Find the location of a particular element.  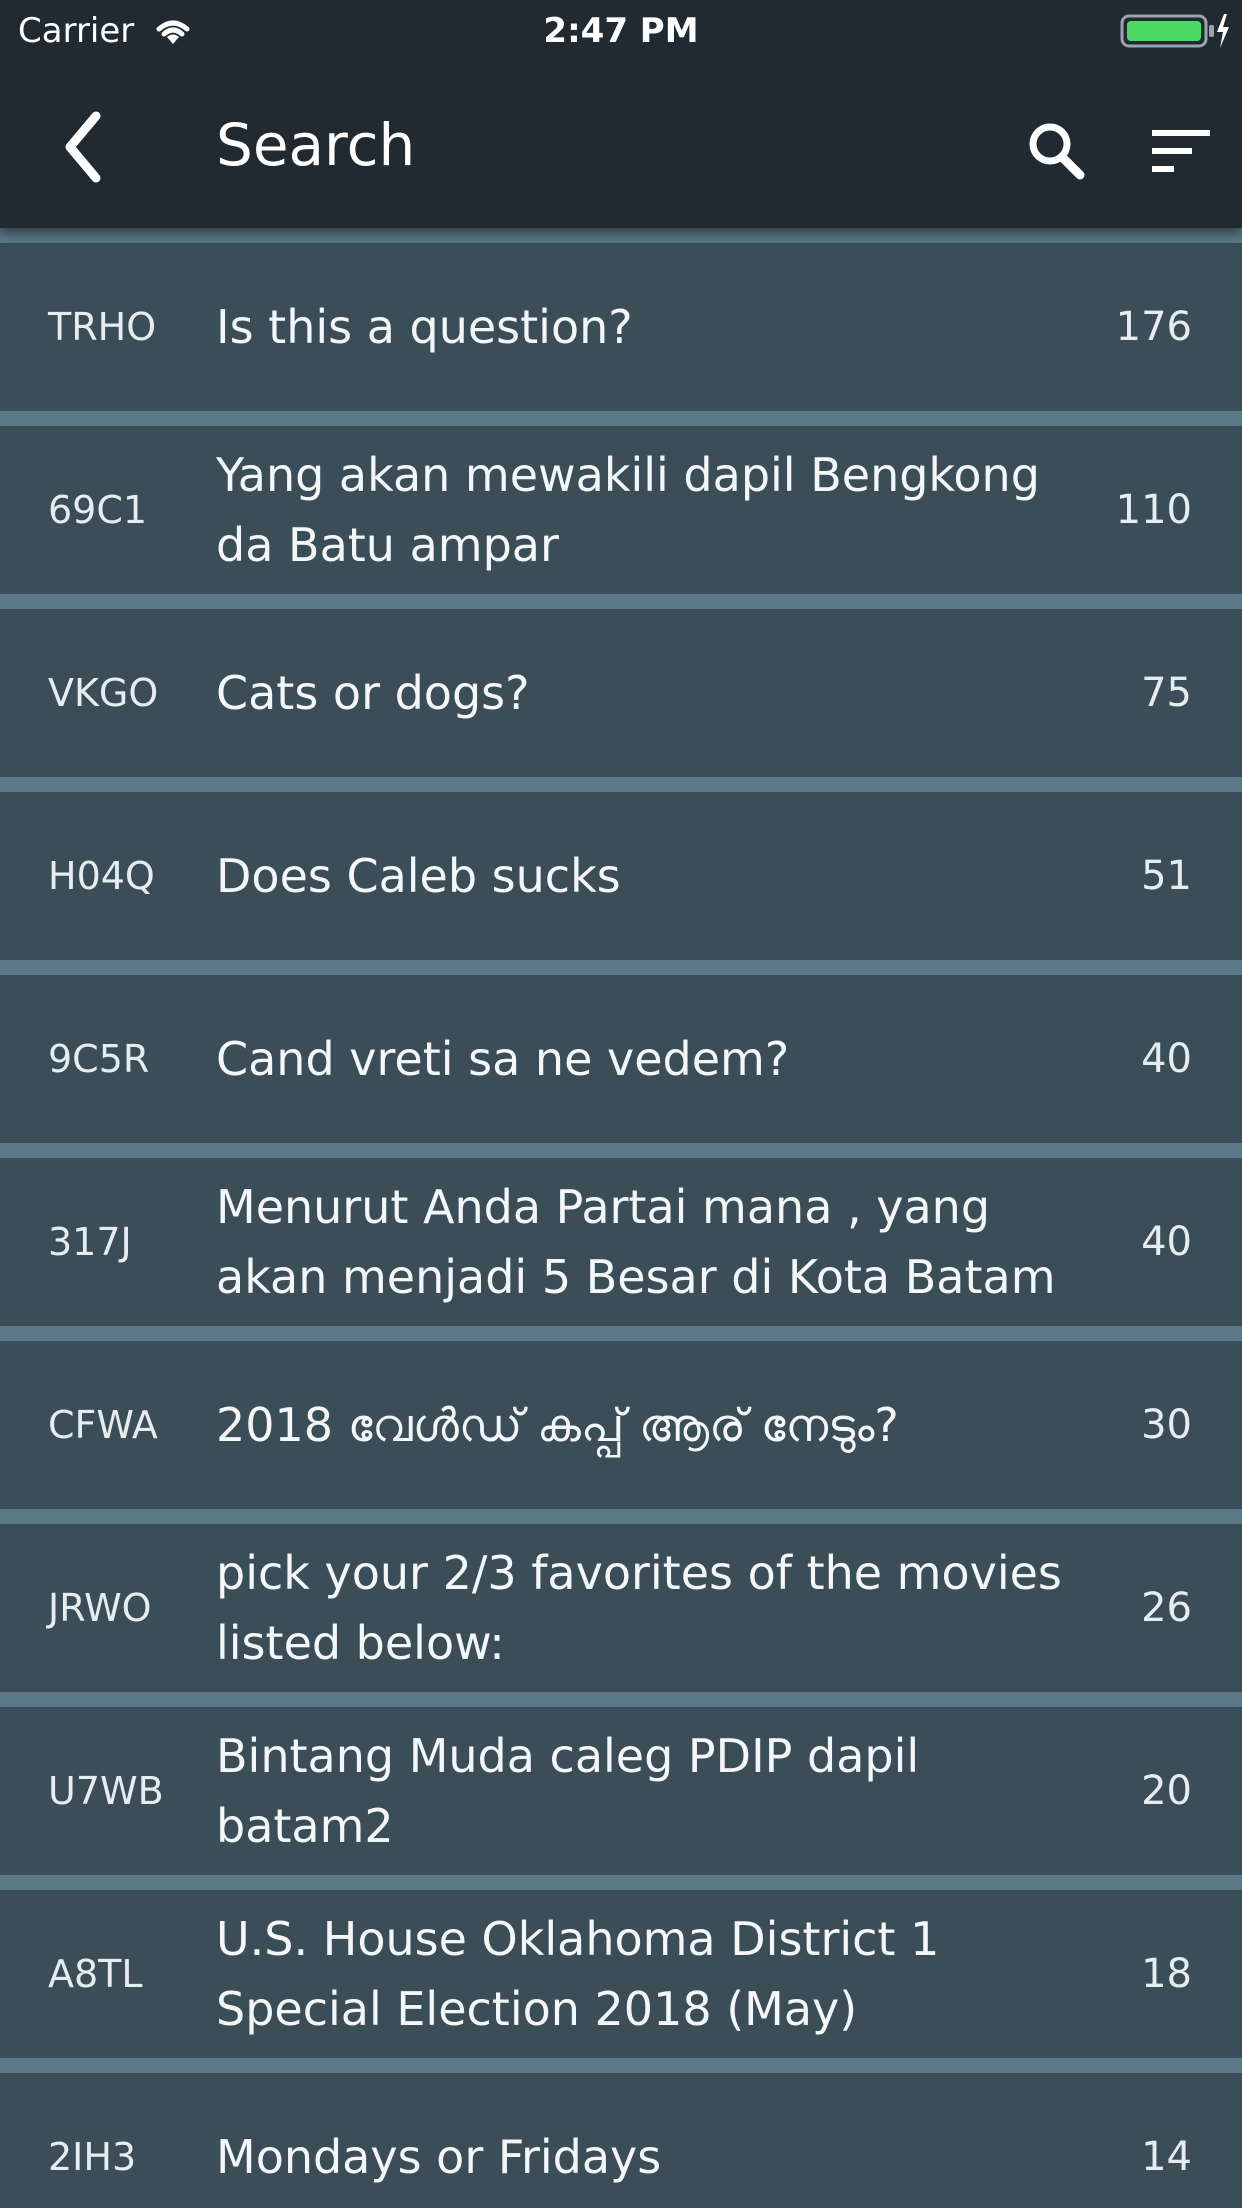

sort-icon is located at coordinates (1181, 151).